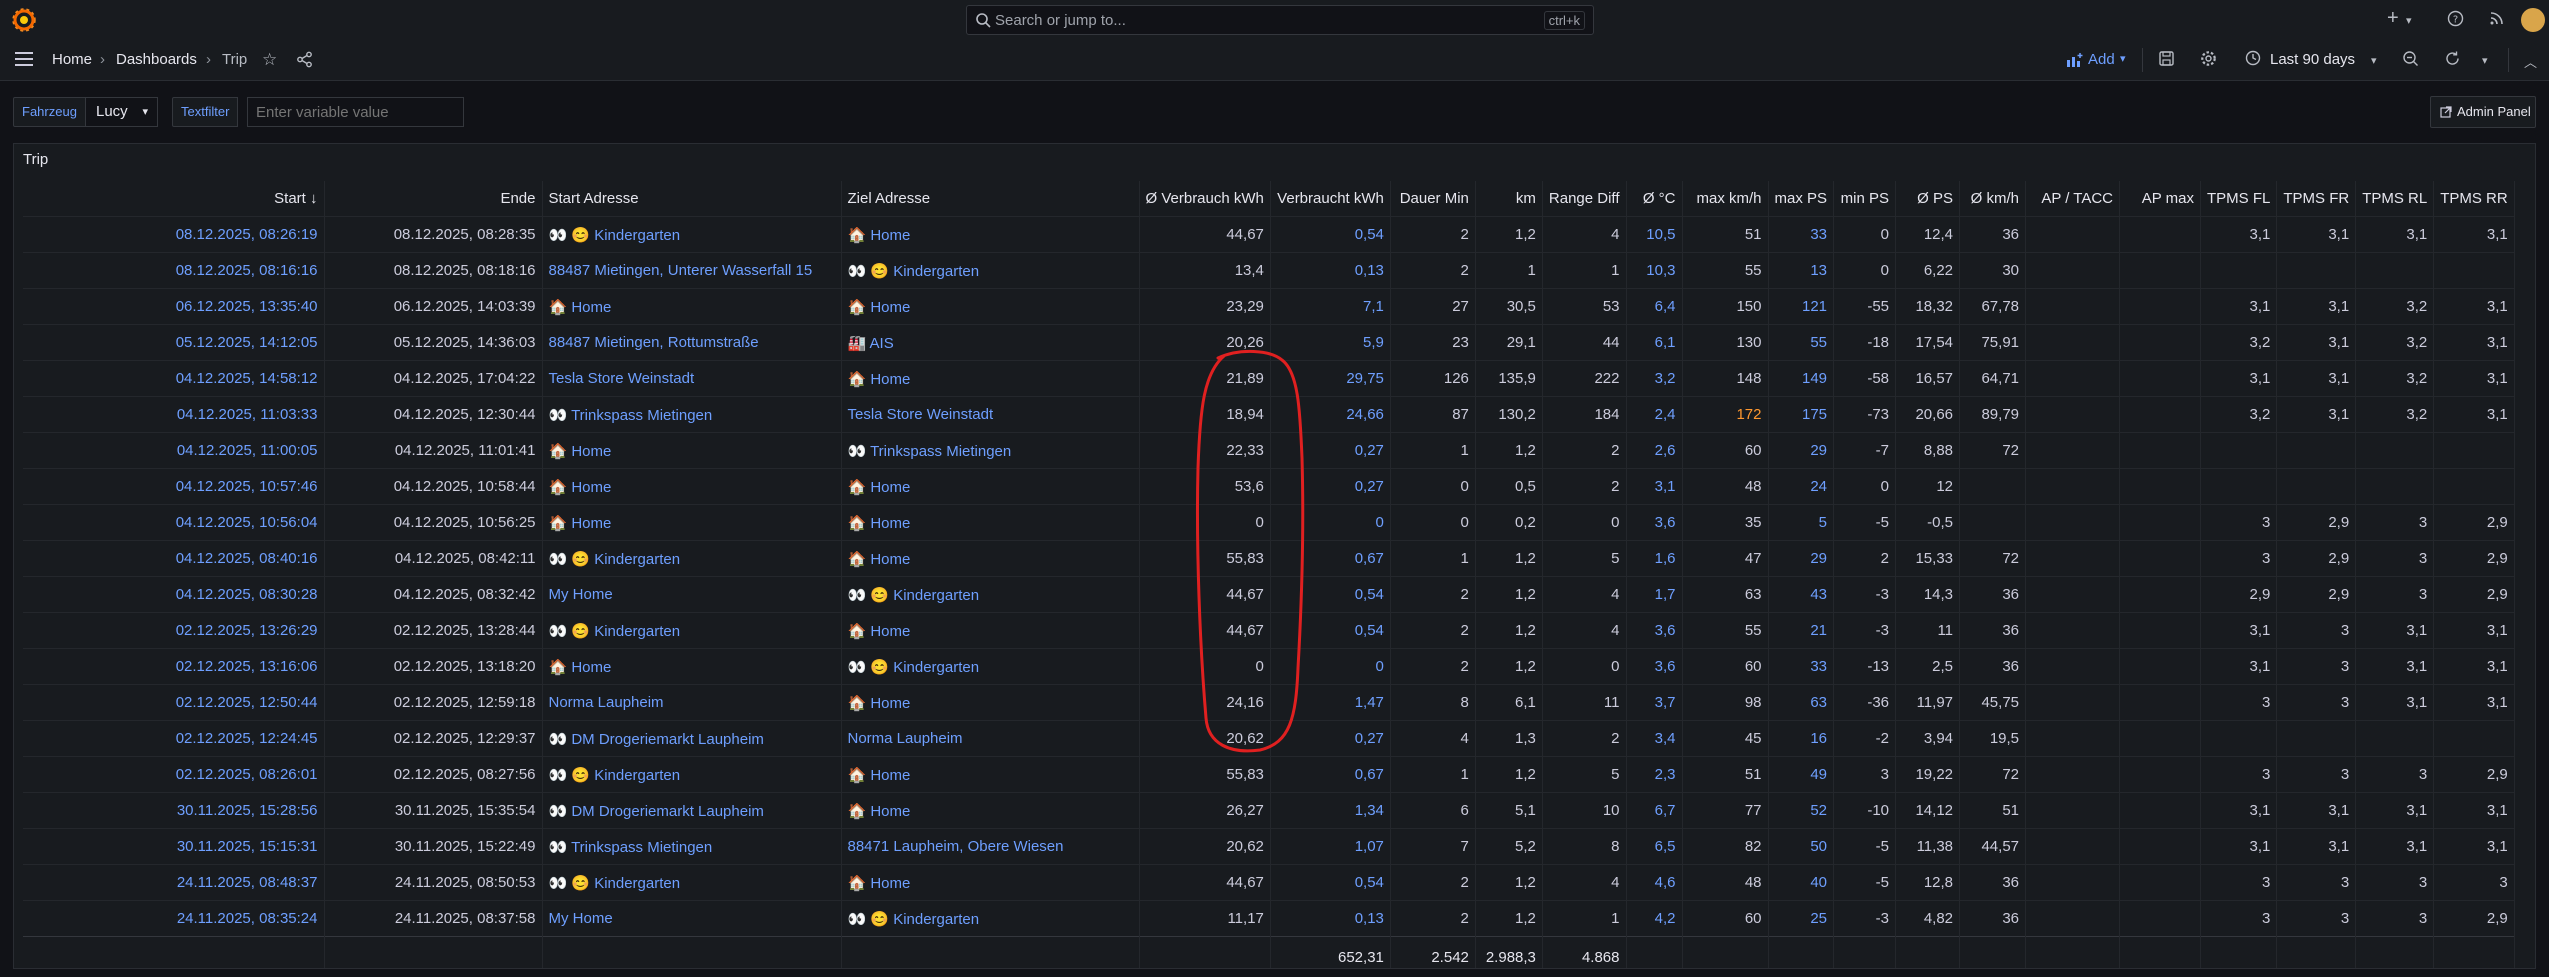 This screenshot has height=977, width=2549. I want to click on cell-start: 02.12.2025, 13:26:29, so click(174, 630).